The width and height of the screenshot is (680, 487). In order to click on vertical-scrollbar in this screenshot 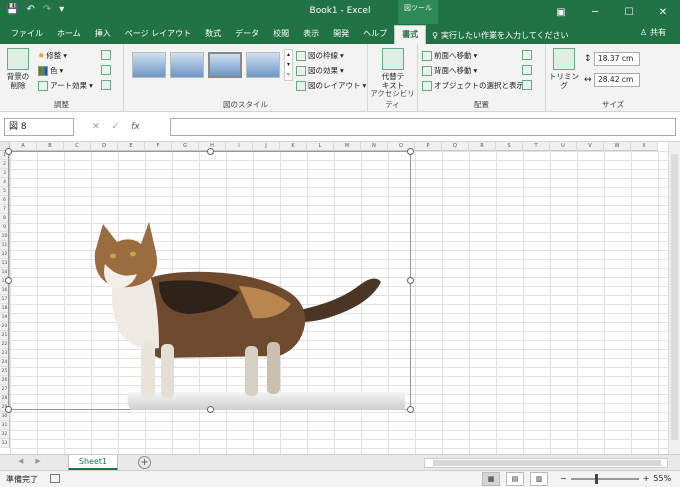, I will do `click(674, 298)`.